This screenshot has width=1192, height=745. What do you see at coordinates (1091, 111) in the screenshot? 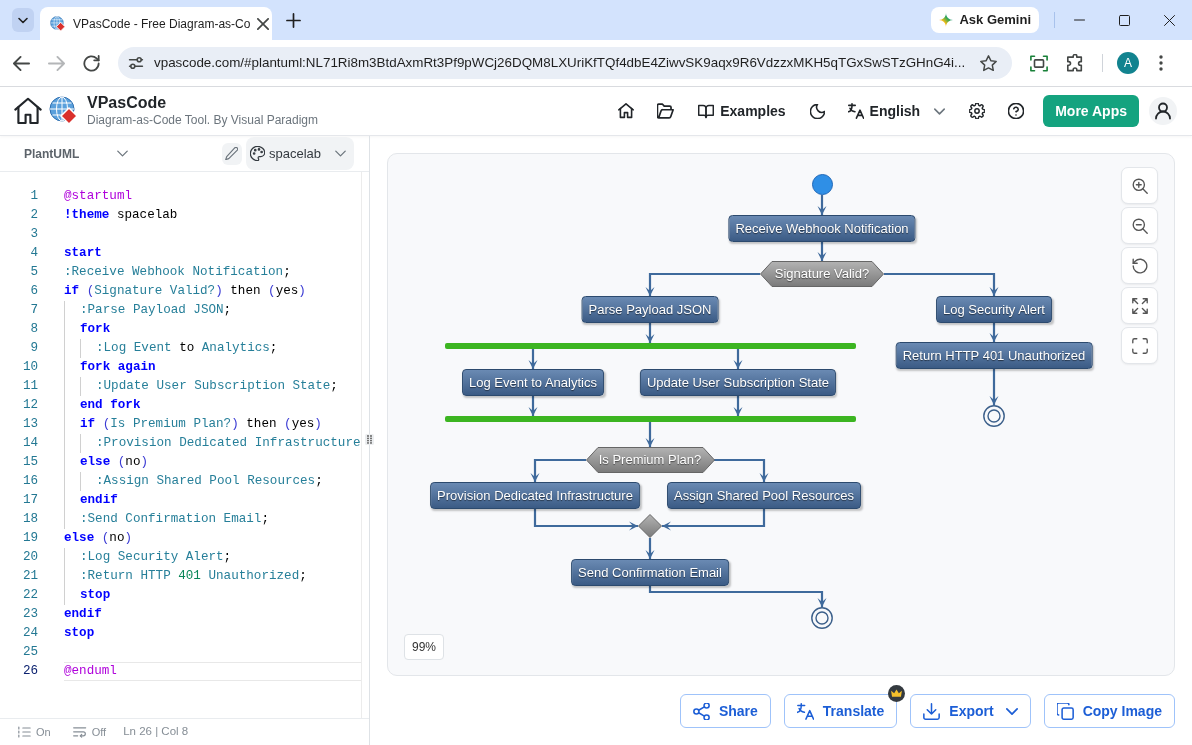
I see `more-apps-button: More Apps` at bounding box center [1091, 111].